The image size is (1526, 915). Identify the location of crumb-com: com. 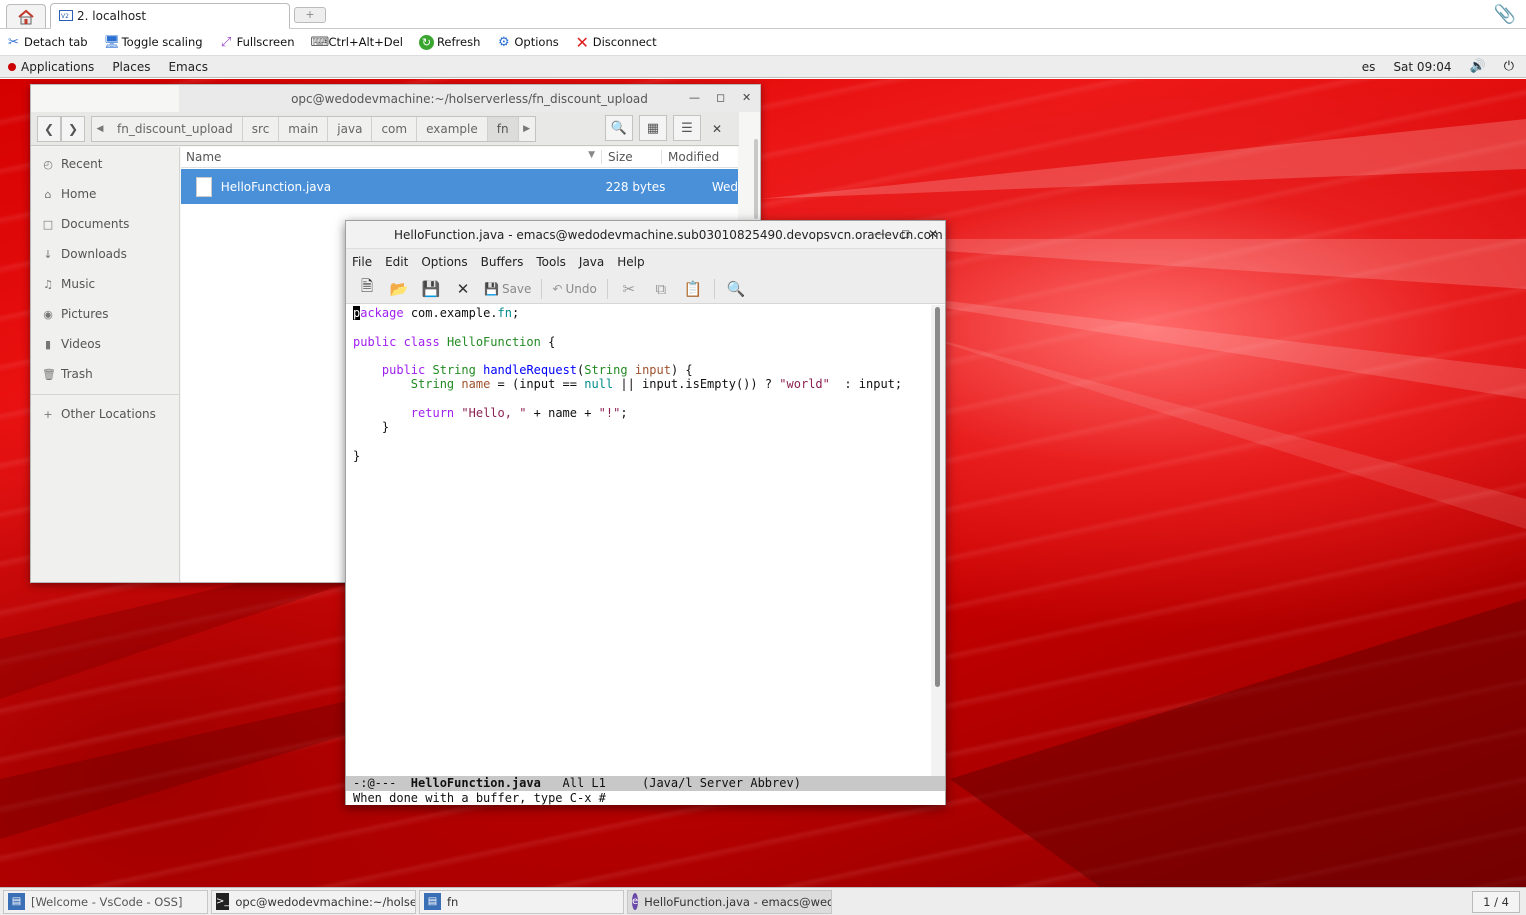
(395, 128).